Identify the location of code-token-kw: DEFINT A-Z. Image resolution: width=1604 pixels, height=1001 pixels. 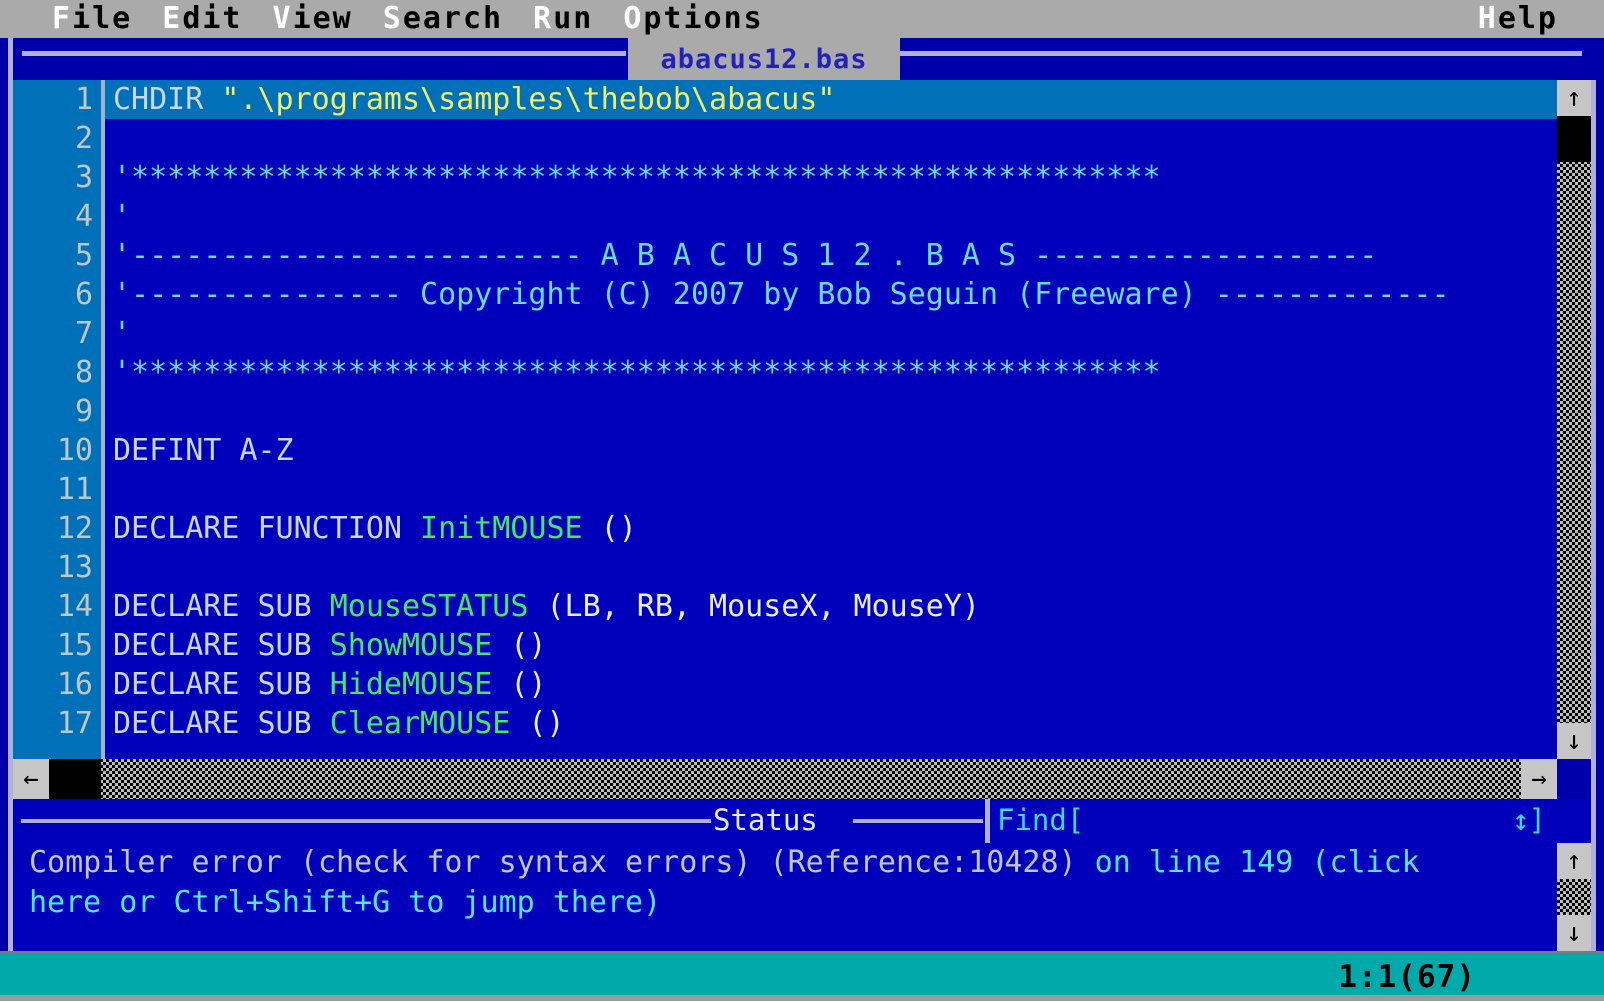
(203, 450).